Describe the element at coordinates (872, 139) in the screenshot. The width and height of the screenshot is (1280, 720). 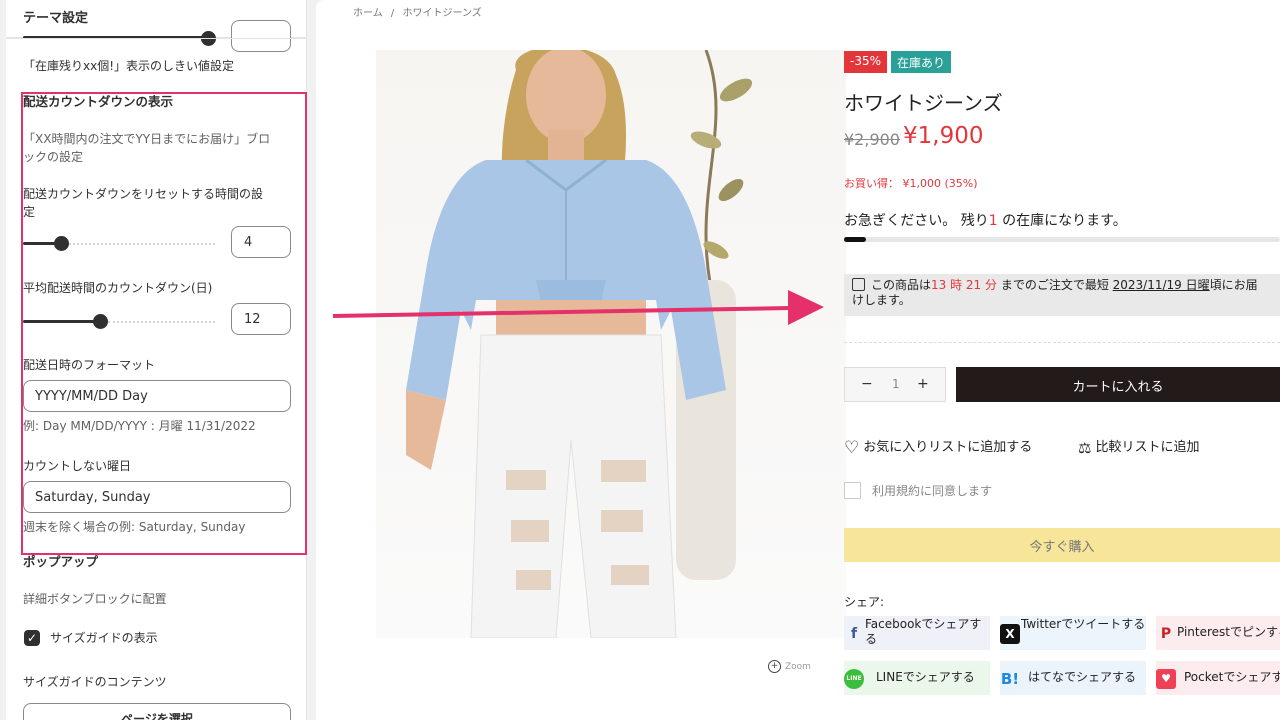
I see `original-price: ¥2,900` at that location.